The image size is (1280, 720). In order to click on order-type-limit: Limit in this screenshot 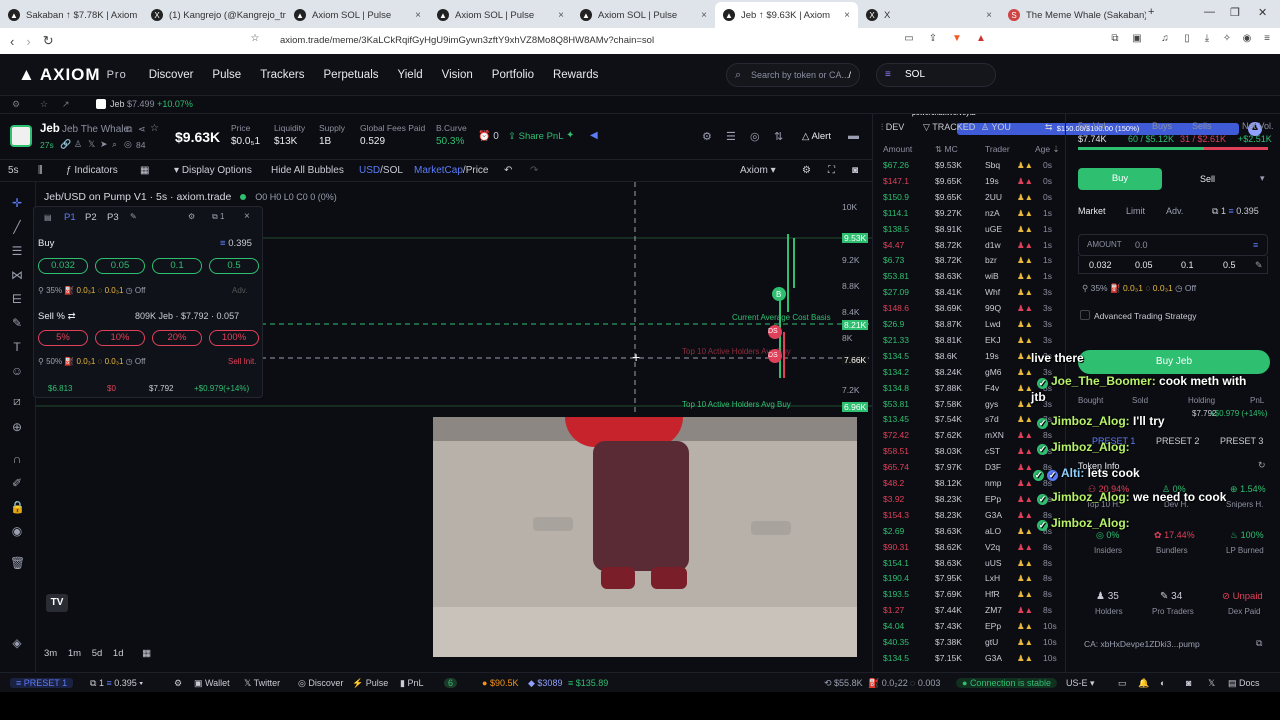, I will do `click(1135, 211)`.